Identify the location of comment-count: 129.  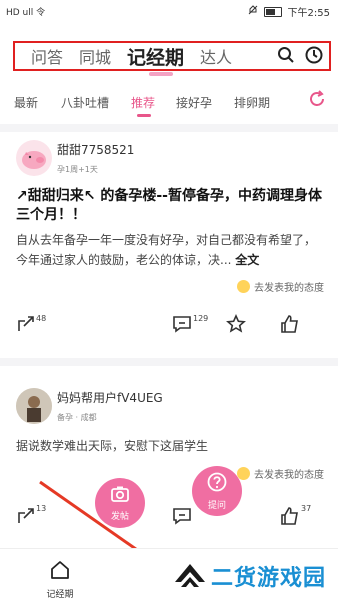
(201, 318).